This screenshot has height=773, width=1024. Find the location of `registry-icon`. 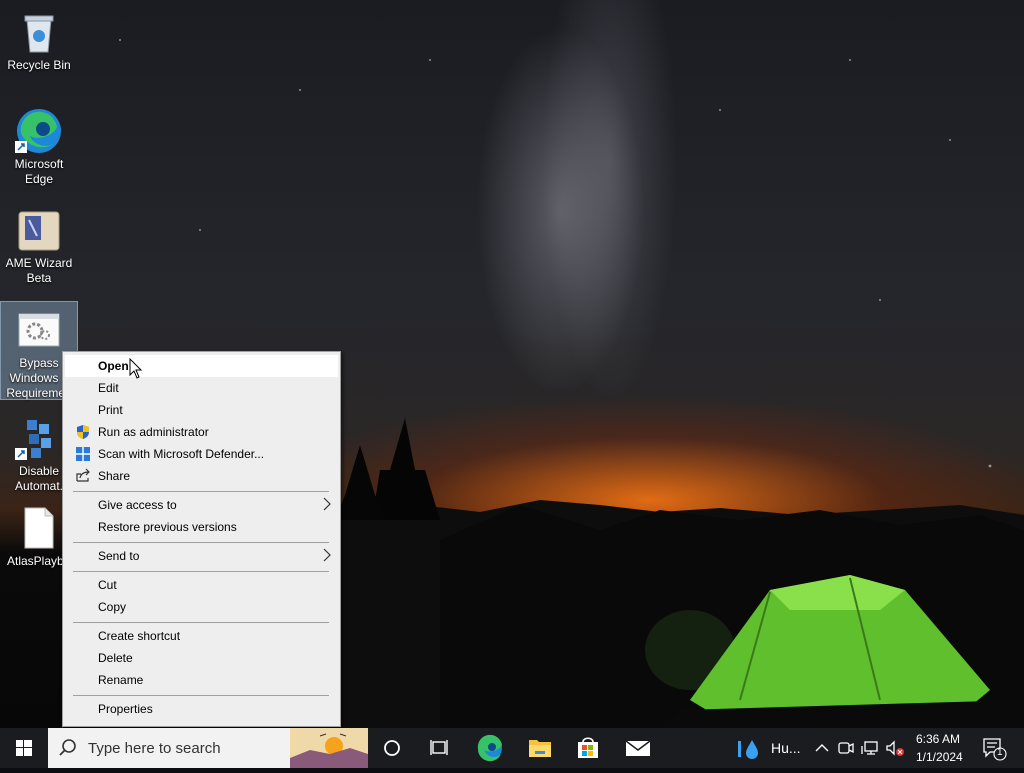

registry-icon is located at coordinates (39, 438).